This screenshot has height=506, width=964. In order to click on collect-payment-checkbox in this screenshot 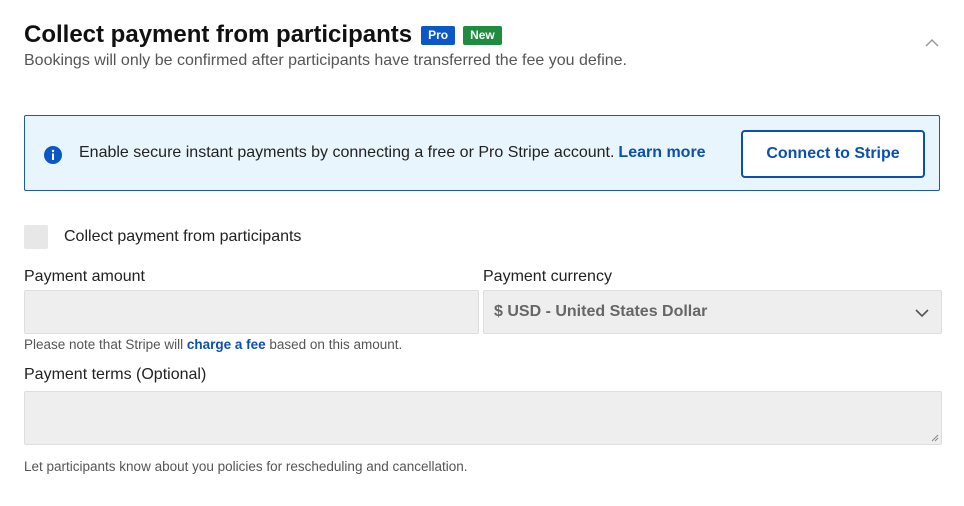, I will do `click(36, 237)`.